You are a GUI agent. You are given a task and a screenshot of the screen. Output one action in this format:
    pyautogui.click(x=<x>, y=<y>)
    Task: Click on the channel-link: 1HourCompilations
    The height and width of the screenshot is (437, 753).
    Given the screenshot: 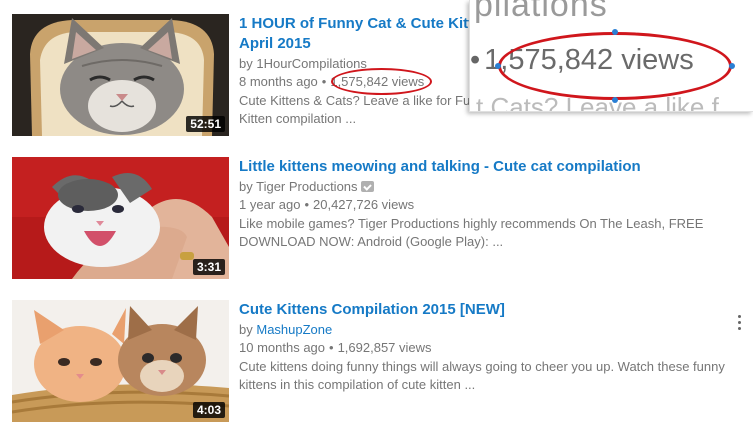 What is the action you would take?
    pyautogui.click(x=311, y=63)
    